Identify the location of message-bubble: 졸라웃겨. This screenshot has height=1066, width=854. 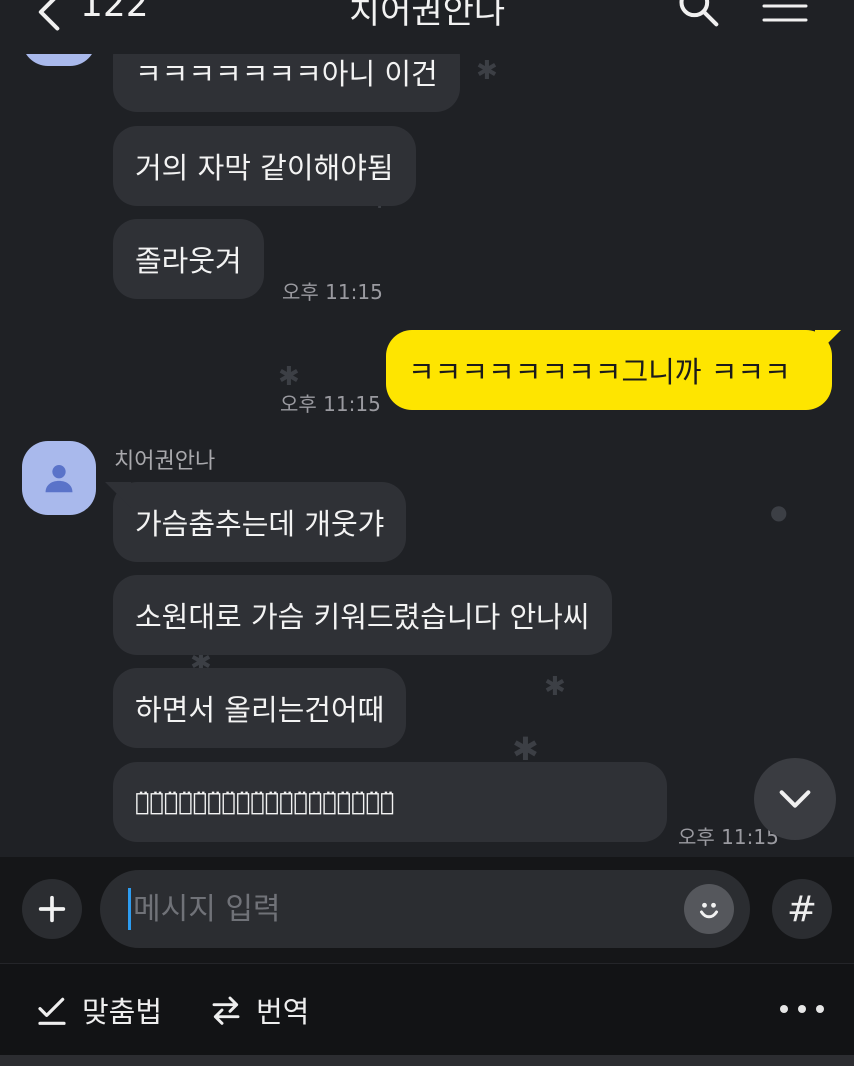
(188, 259).